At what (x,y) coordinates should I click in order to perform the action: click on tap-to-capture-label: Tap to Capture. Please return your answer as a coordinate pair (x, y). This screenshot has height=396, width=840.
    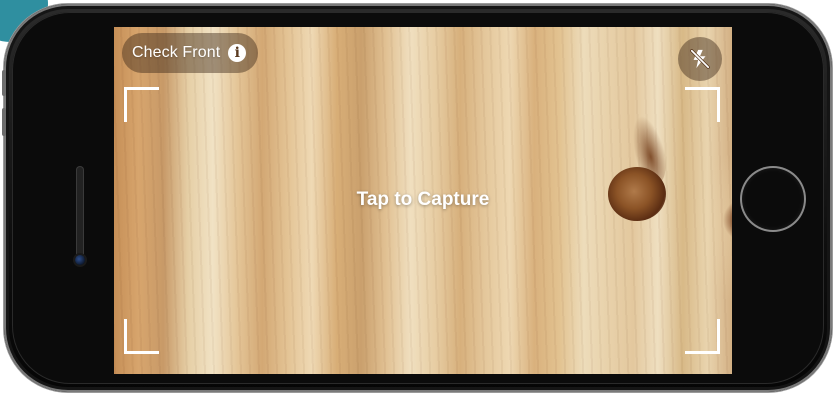
    Looking at the image, I should click on (423, 199).